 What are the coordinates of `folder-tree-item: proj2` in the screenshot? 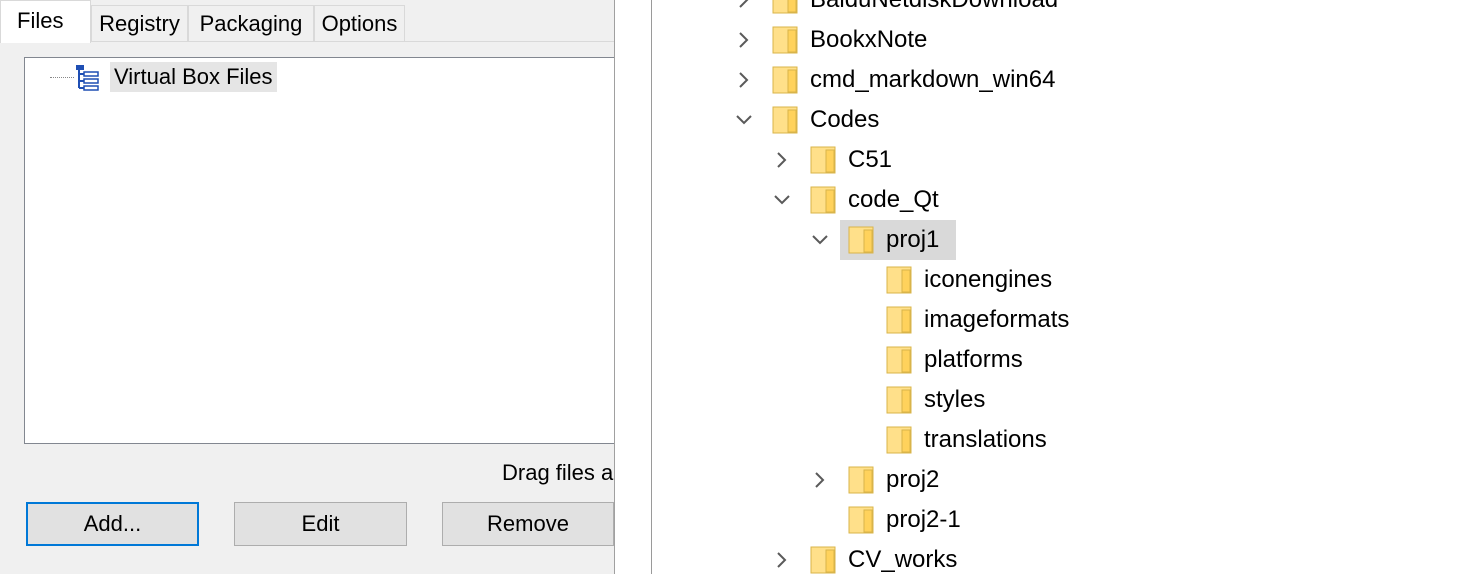 It's located at (1061, 480).